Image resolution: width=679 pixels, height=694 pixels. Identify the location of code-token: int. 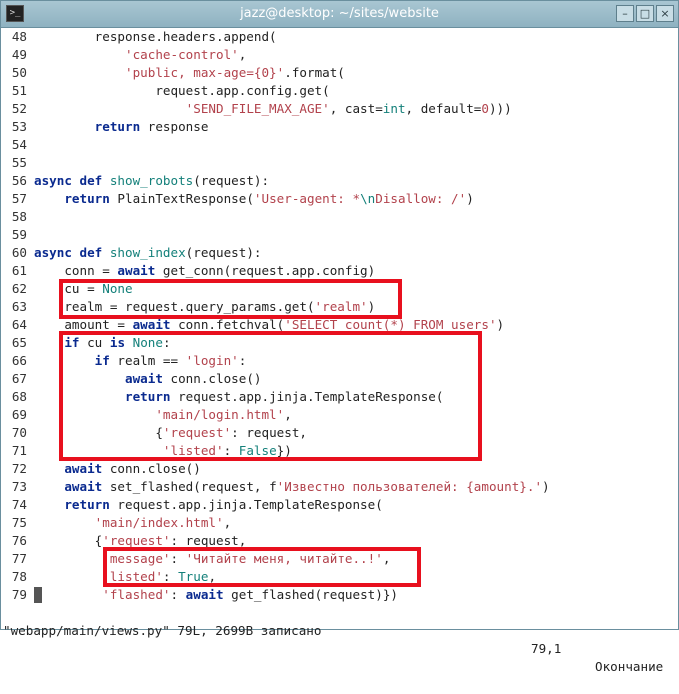
(394, 108).